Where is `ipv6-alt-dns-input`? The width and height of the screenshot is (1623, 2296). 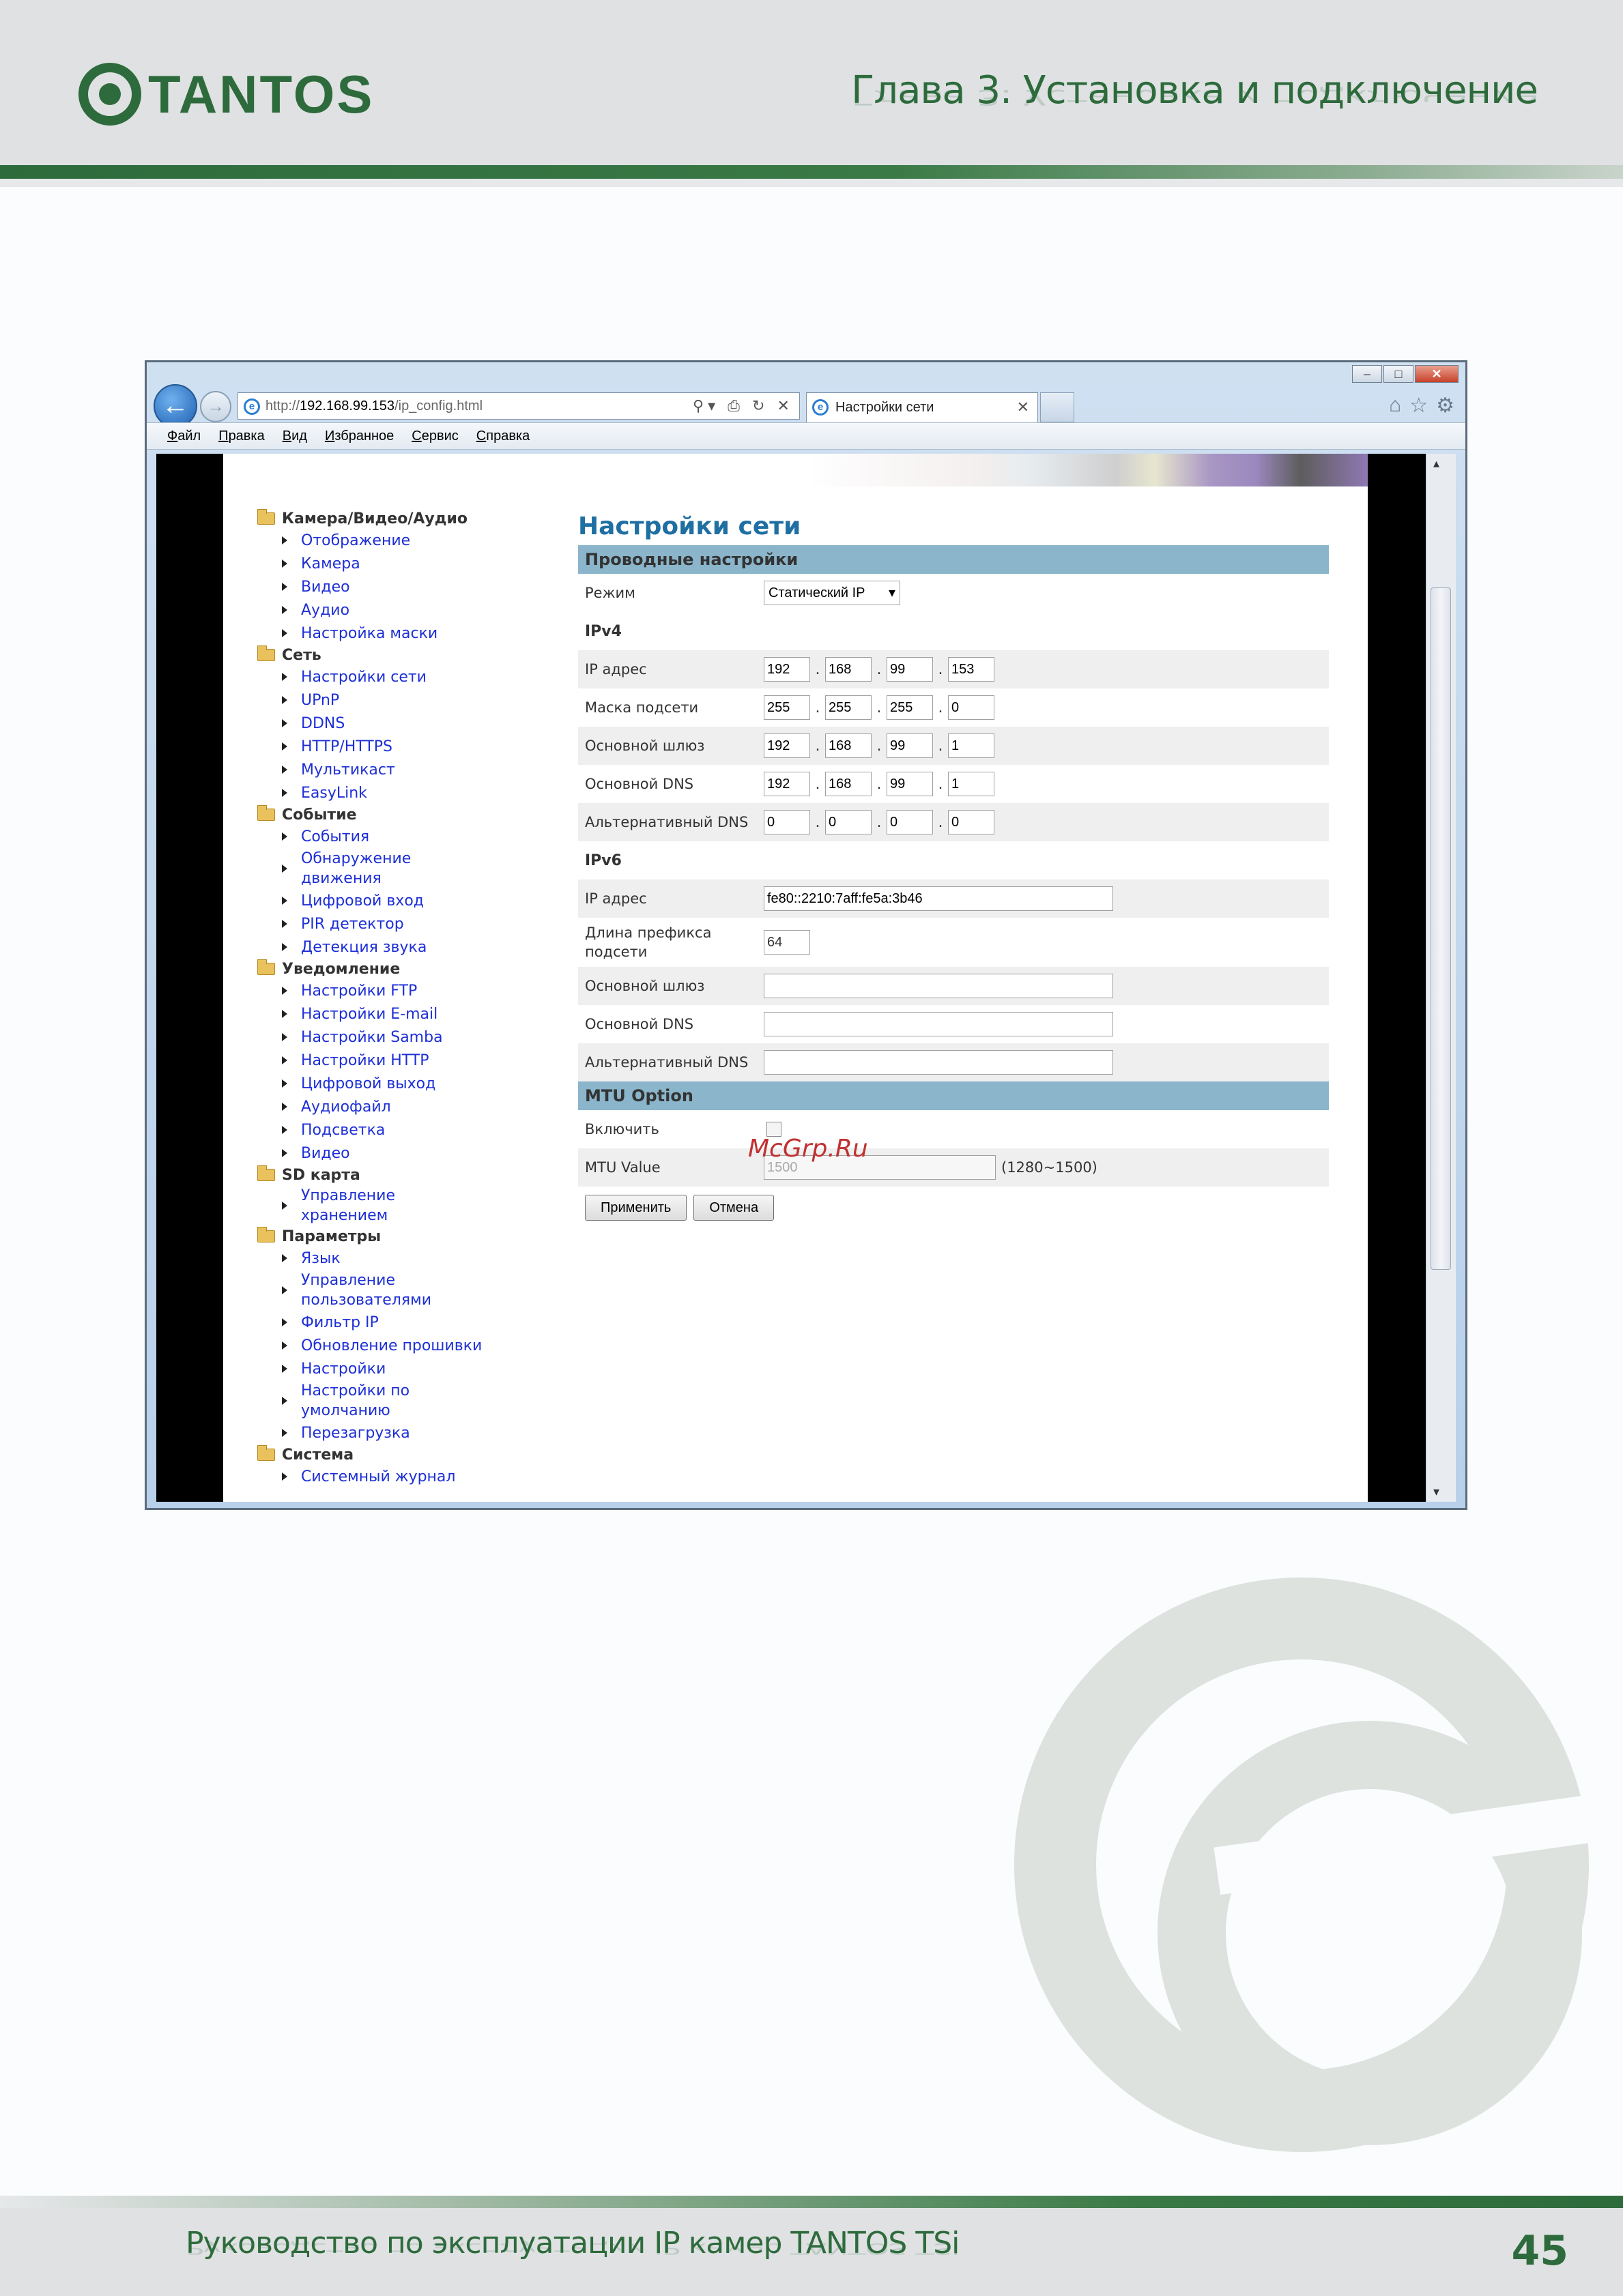
ipv6-alt-dns-input is located at coordinates (938, 1062).